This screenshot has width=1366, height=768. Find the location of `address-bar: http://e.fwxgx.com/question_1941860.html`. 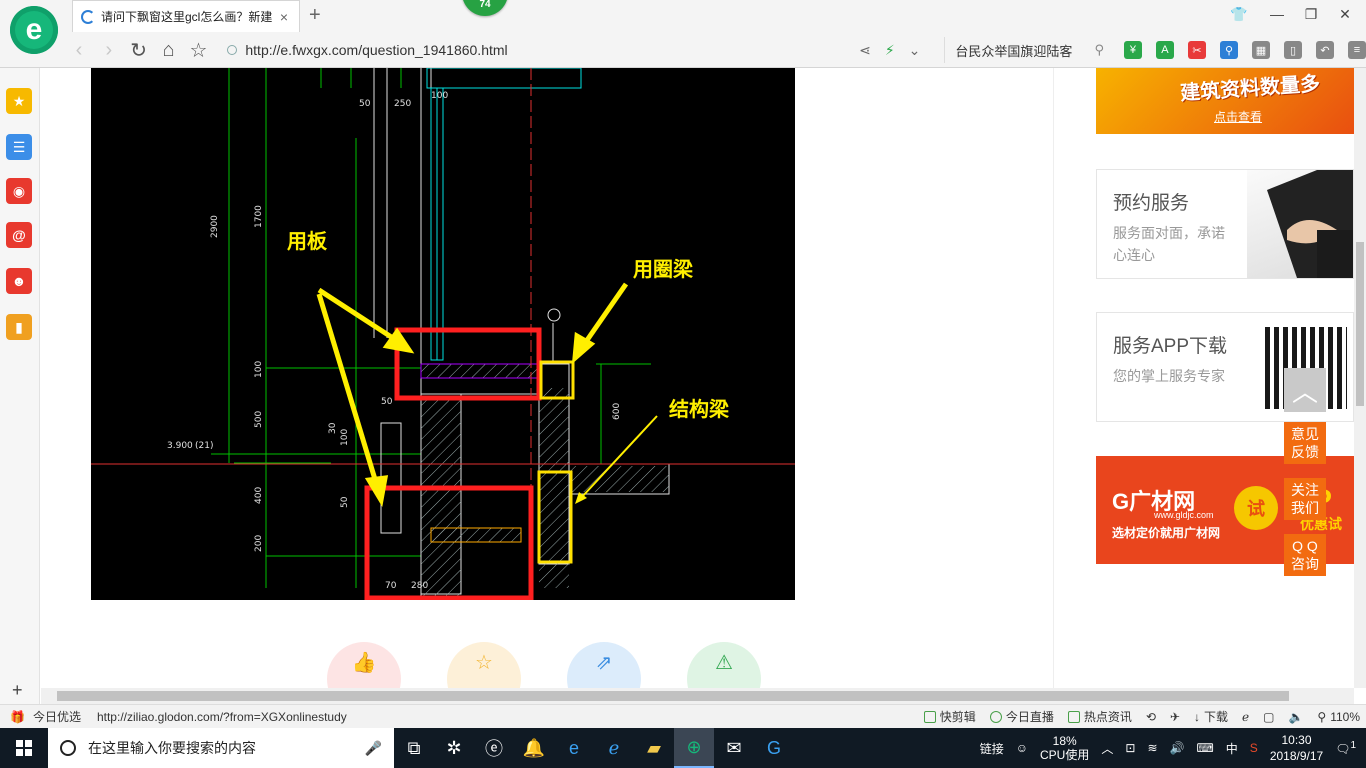

address-bar: http://e.fwxgx.com/question_1941860.html is located at coordinates (433, 50).